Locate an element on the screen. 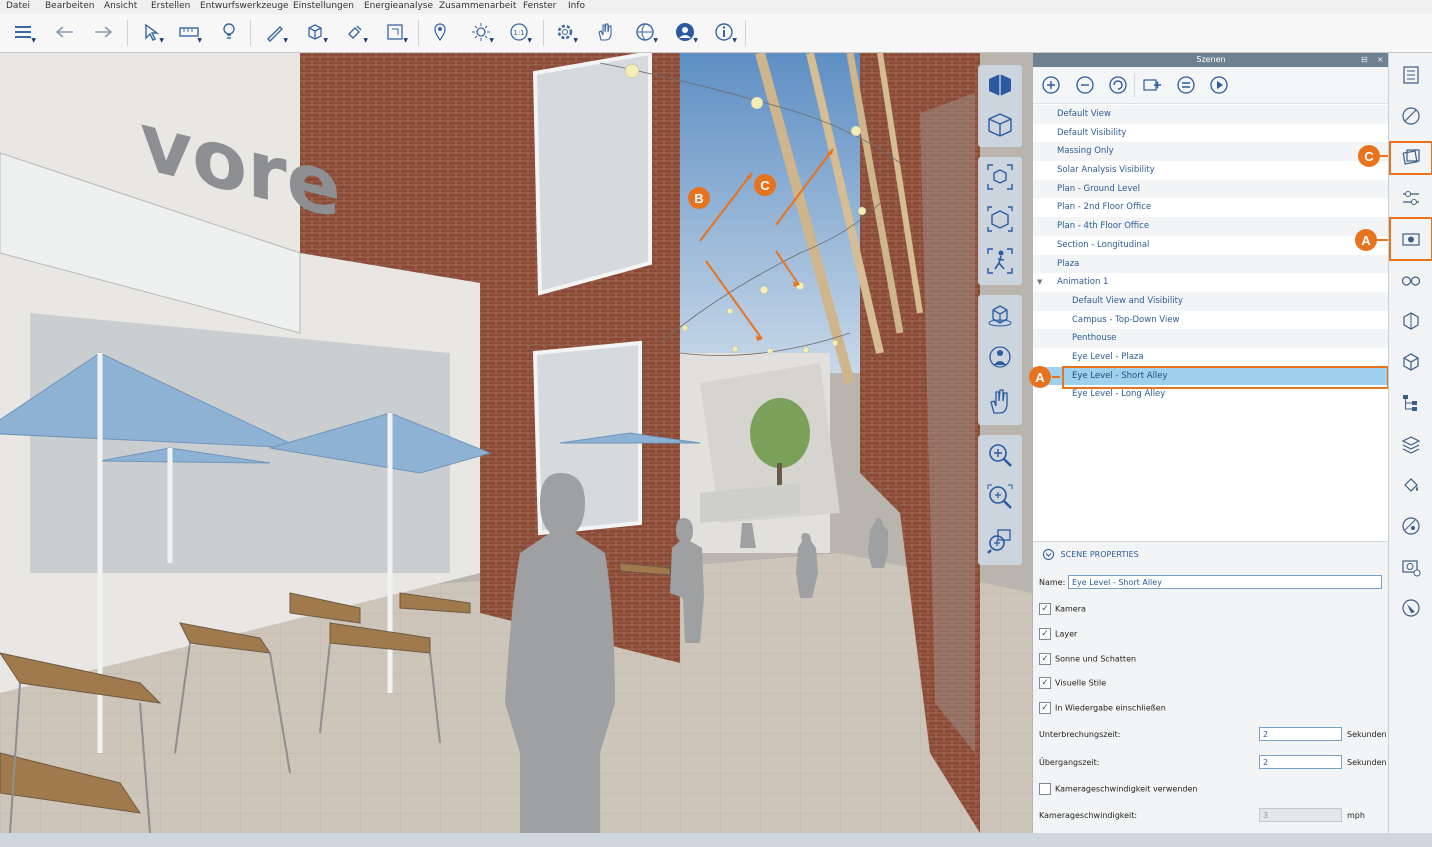 Image resolution: width=1432 pixels, height=847 pixels. view-cube-icon is located at coordinates (1000, 85).